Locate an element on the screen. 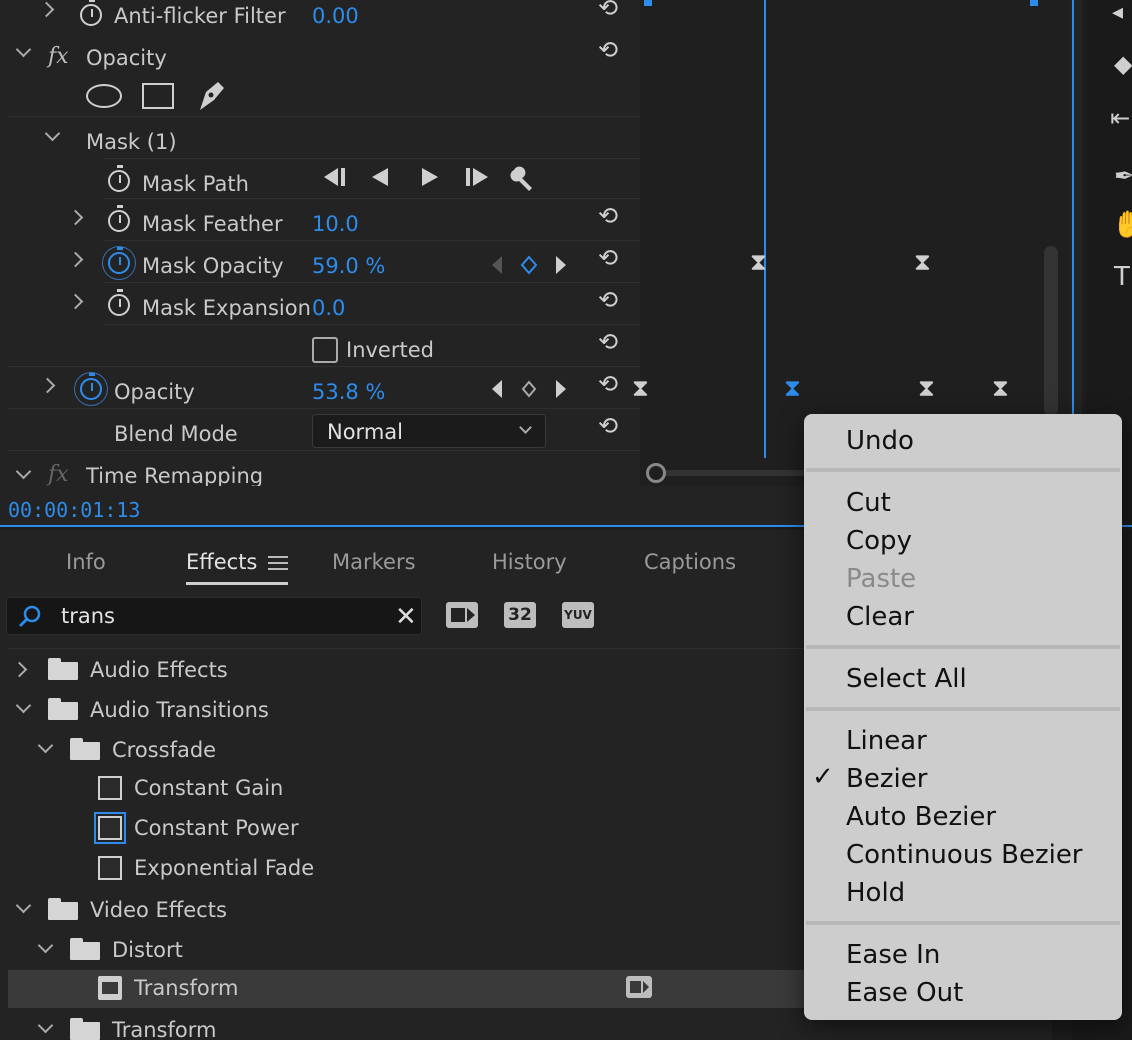 The height and width of the screenshot is (1040, 1132). opacity-value: 53.8 % is located at coordinates (348, 392).